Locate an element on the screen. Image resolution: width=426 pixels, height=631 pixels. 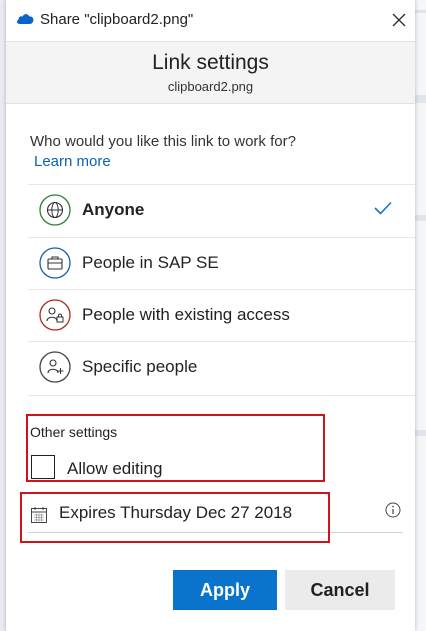
apply-button: Apply is located at coordinates (225, 590).